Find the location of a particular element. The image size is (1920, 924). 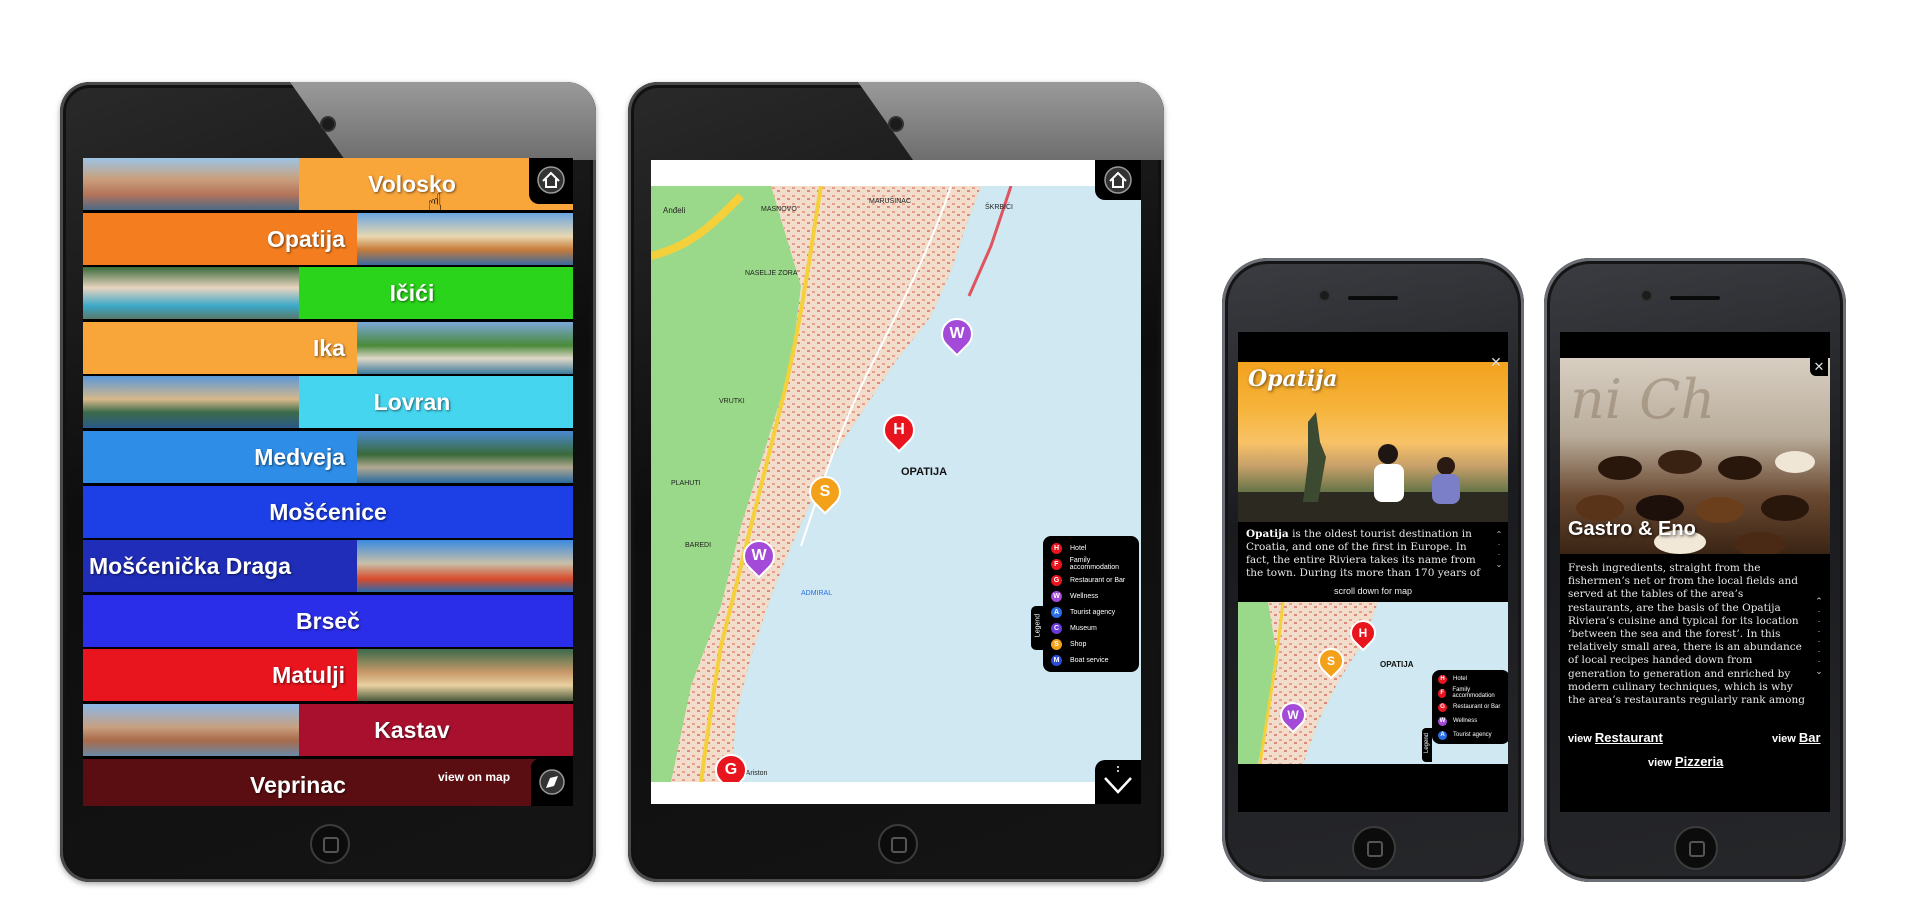

scroll-indicator: ⌃ · · ⌄ is located at coordinates (1499, 552).